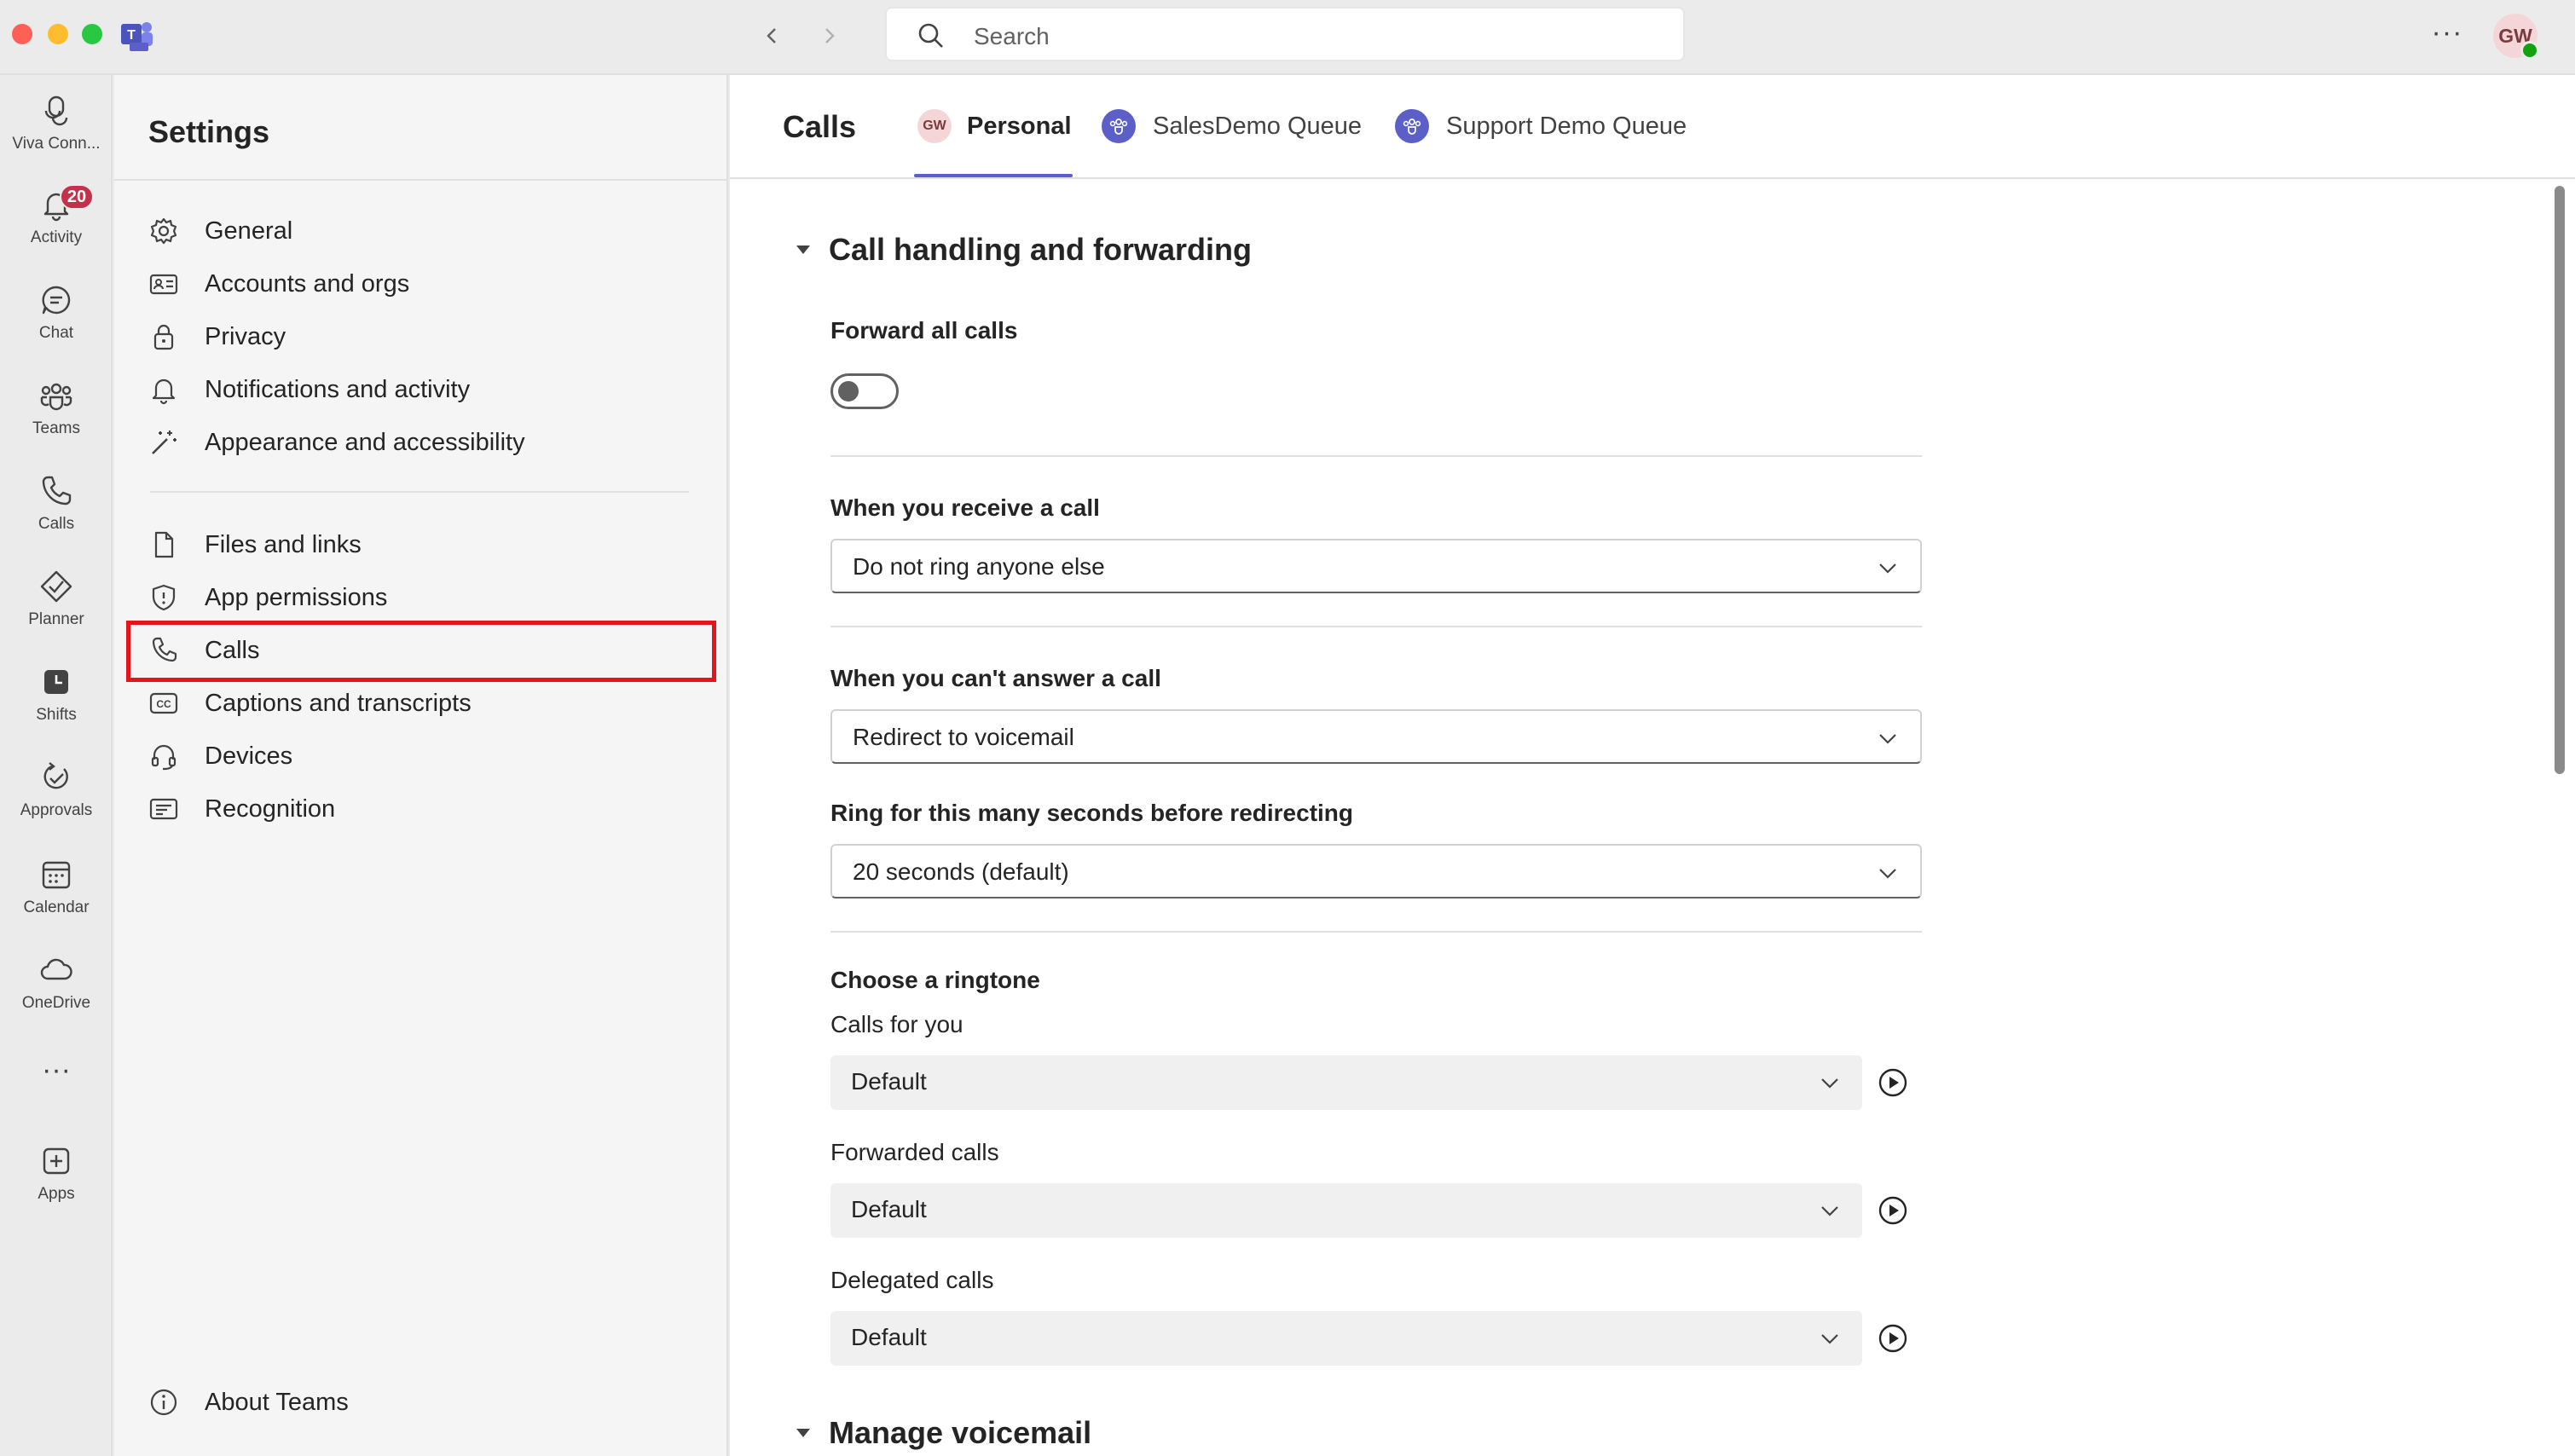 The width and height of the screenshot is (2575, 1456). I want to click on chevron-right-icon, so click(830, 35).